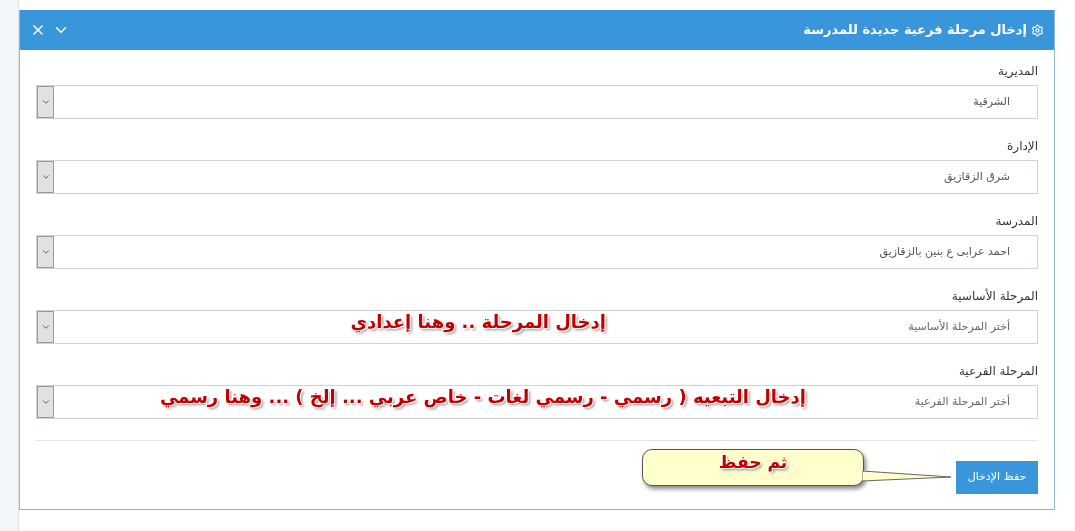 The image size is (1075, 531). I want to click on field-value: الشرقية, so click(991, 101).